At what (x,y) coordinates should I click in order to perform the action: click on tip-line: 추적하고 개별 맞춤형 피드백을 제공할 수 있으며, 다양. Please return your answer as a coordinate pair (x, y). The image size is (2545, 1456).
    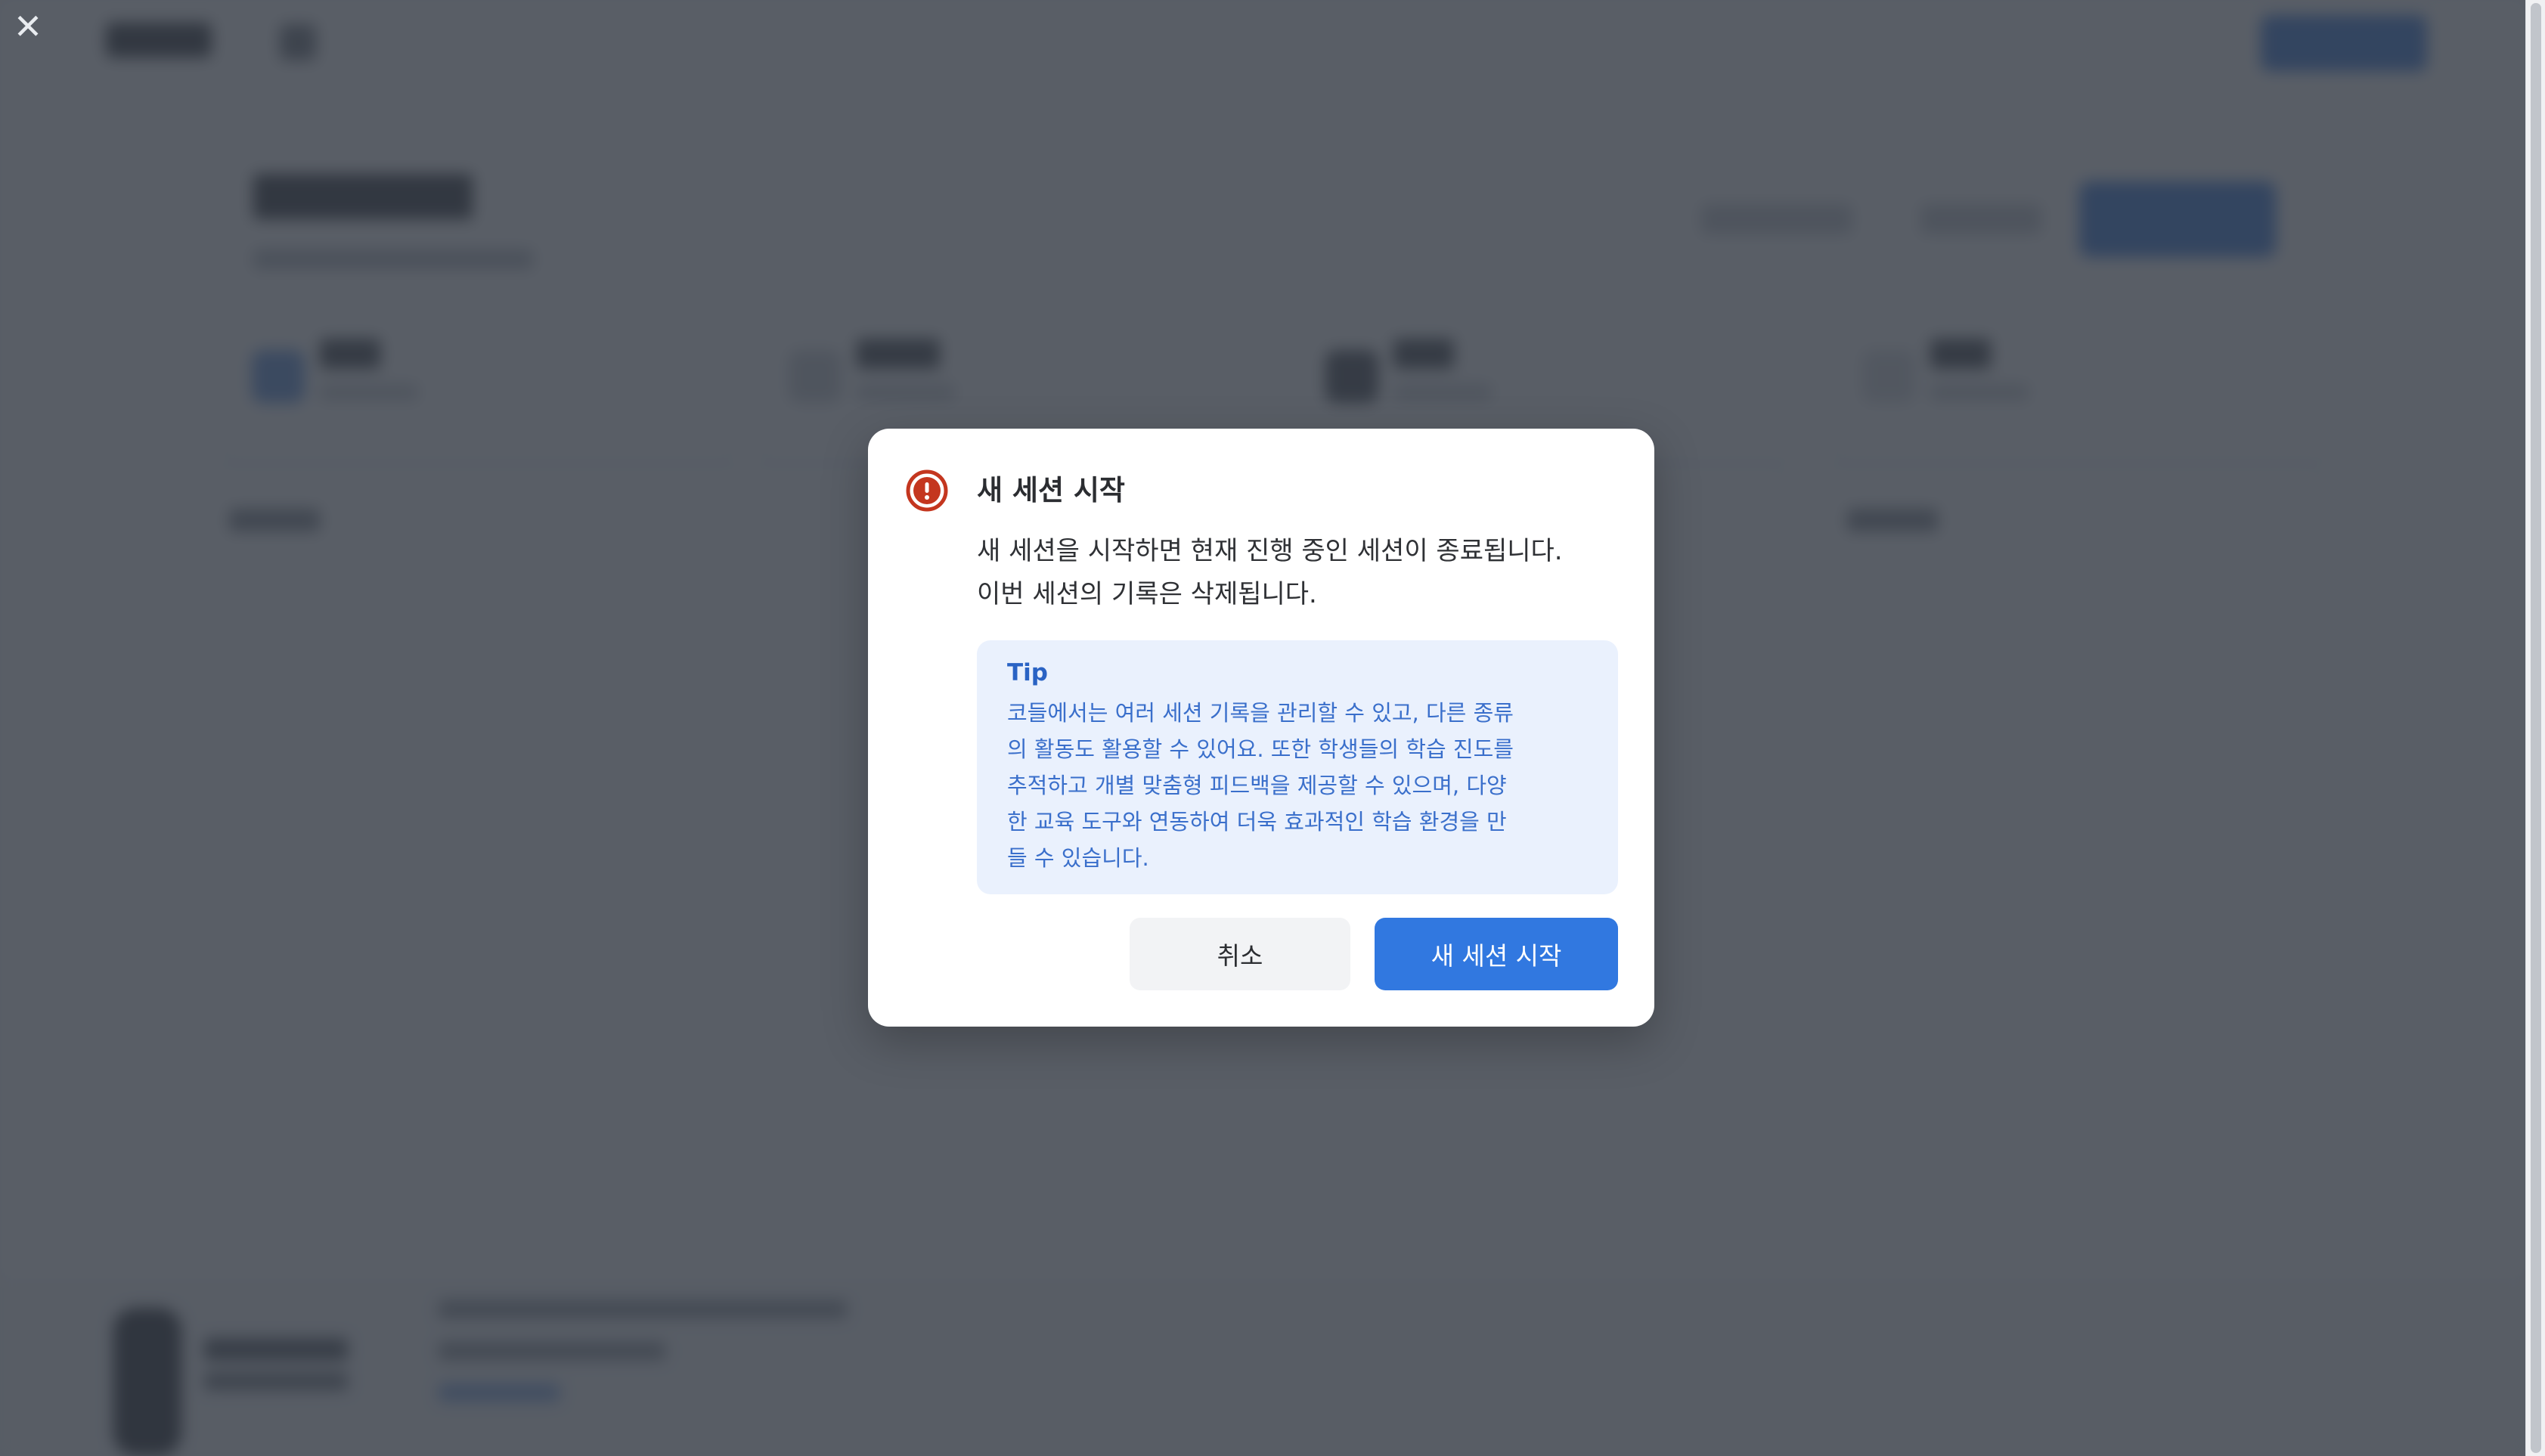
    Looking at the image, I should click on (1257, 785).